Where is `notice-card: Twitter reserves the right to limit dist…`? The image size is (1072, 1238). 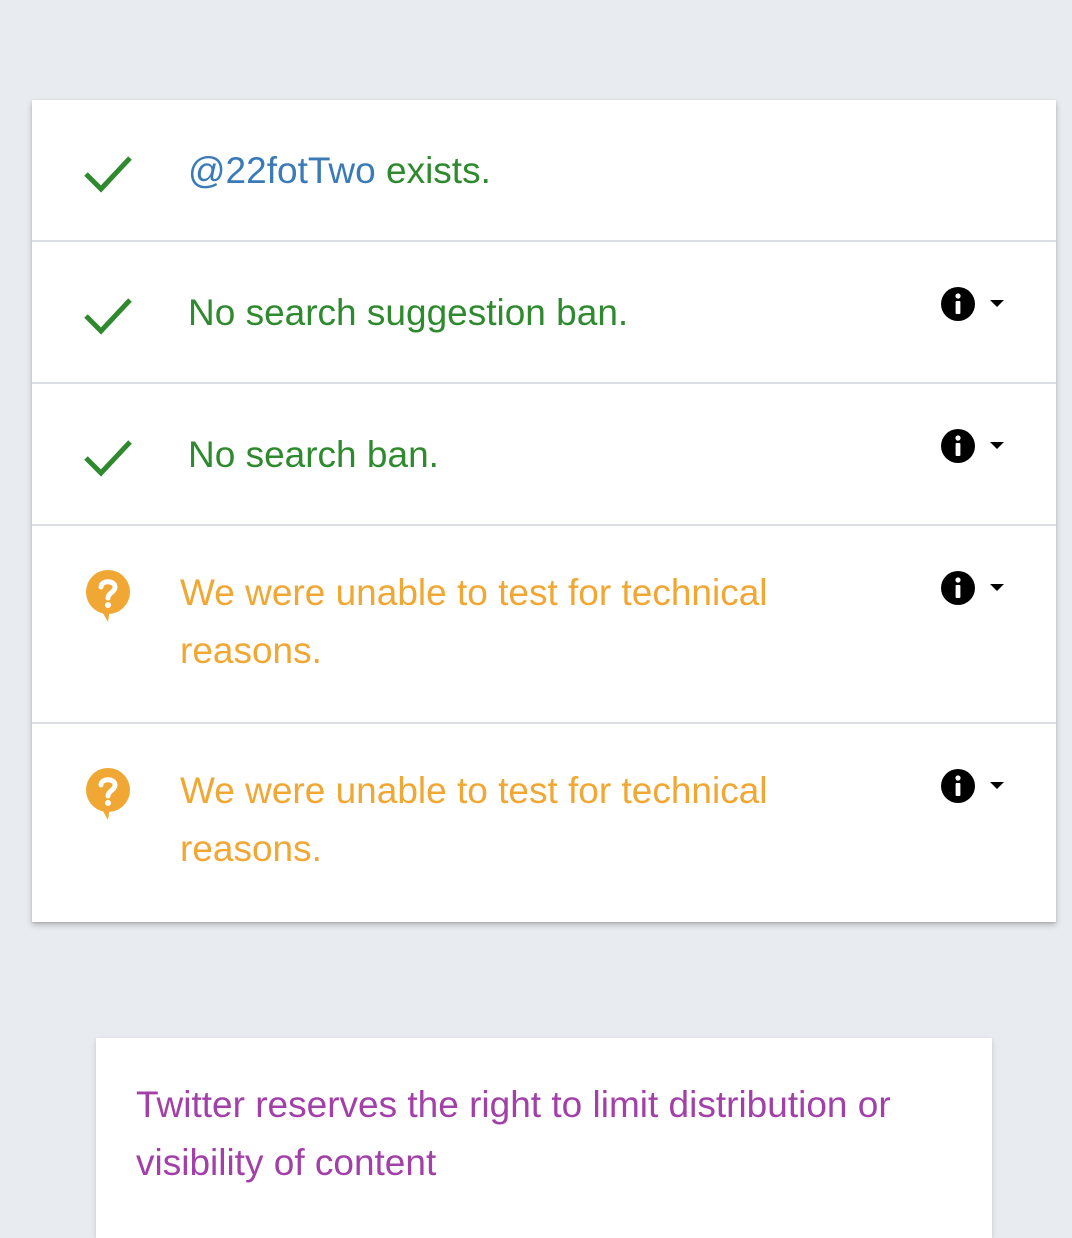
notice-card: Twitter reserves the right to limit dist… is located at coordinates (544, 1138).